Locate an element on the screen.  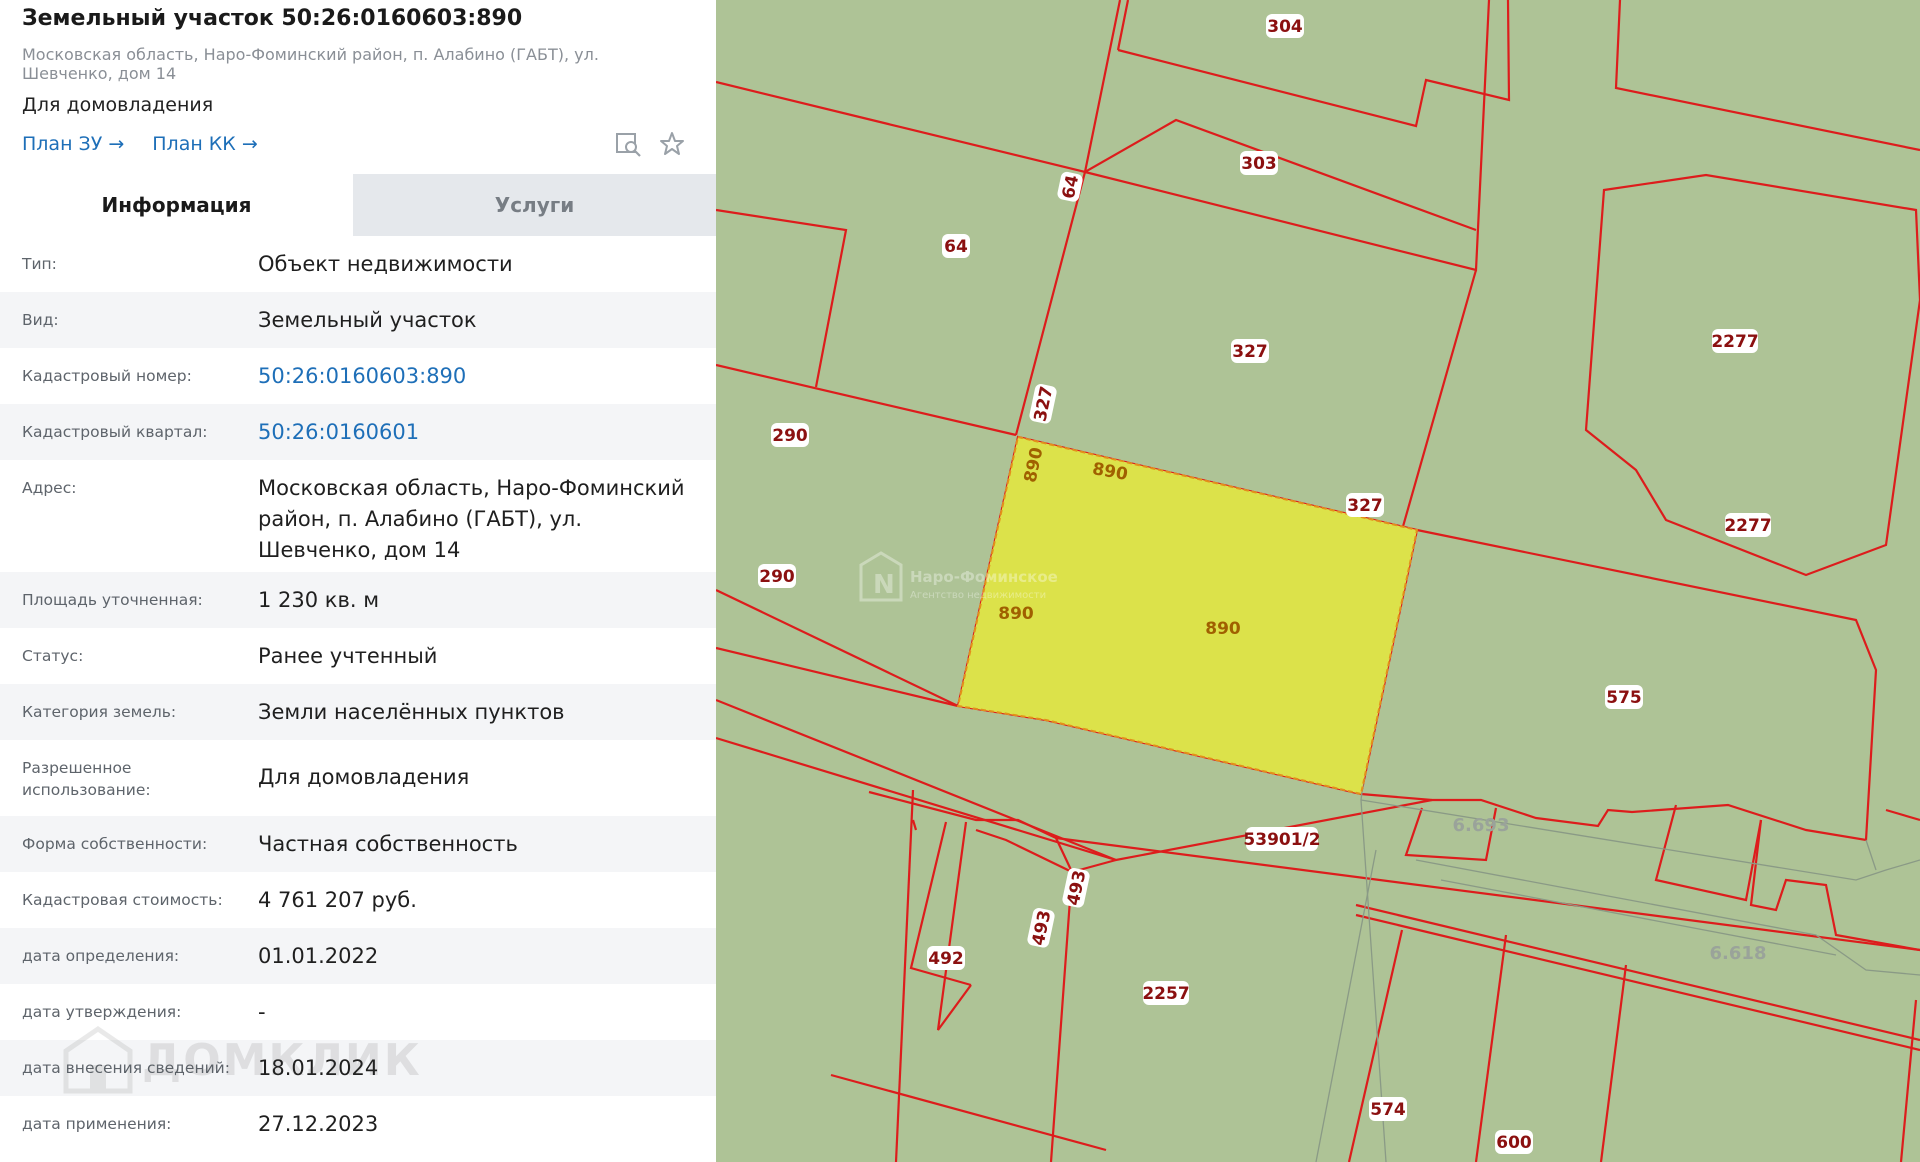
row-label: Площадь уточненная: is located at coordinates (112, 600).